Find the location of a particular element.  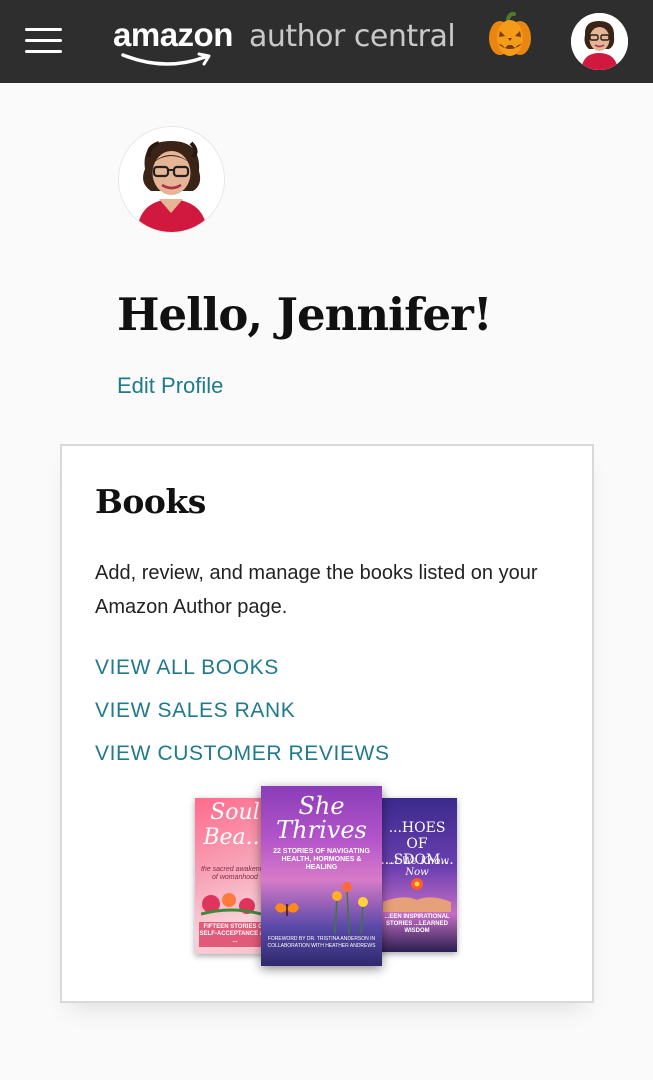

books-card-title: Books is located at coordinates (150, 501).